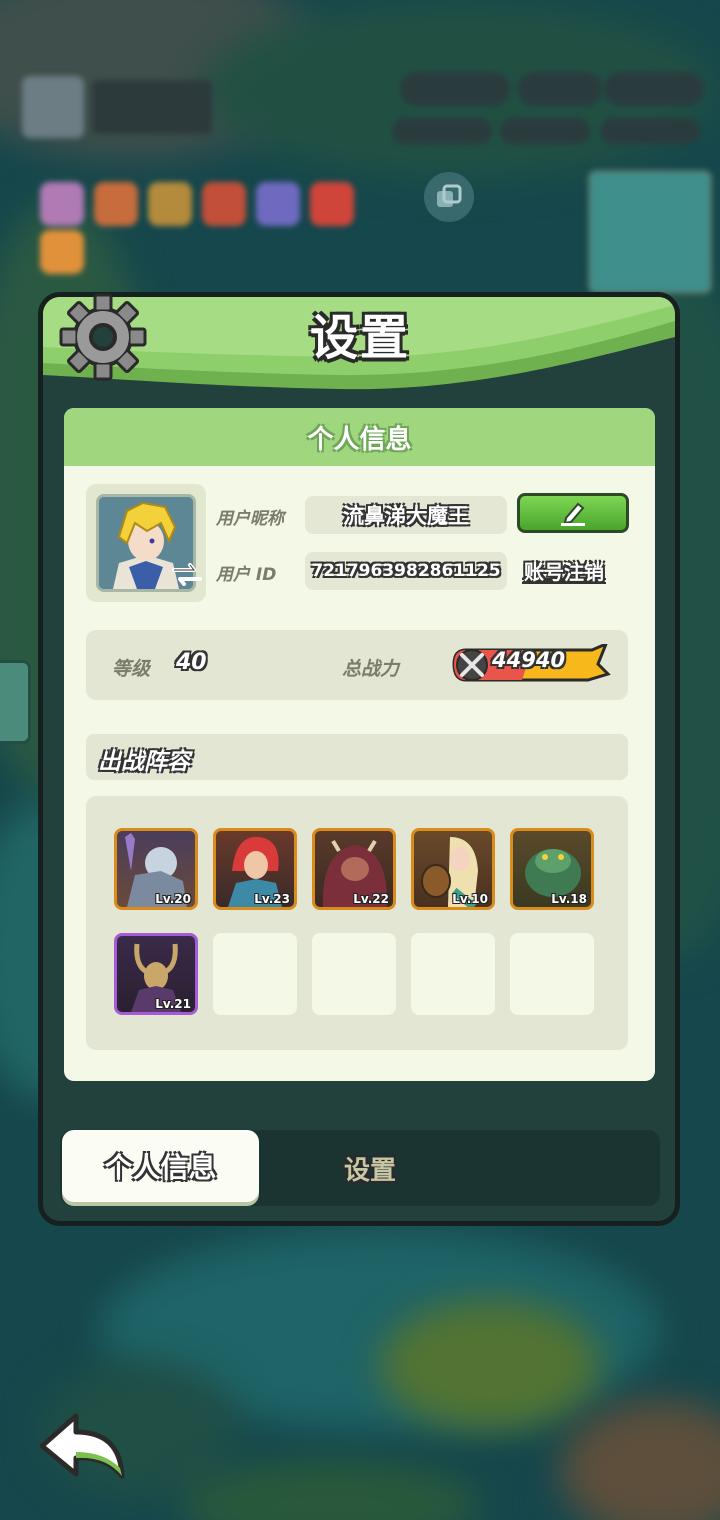  Describe the element at coordinates (529, 660) in the screenshot. I see `power-value: 44940` at that location.